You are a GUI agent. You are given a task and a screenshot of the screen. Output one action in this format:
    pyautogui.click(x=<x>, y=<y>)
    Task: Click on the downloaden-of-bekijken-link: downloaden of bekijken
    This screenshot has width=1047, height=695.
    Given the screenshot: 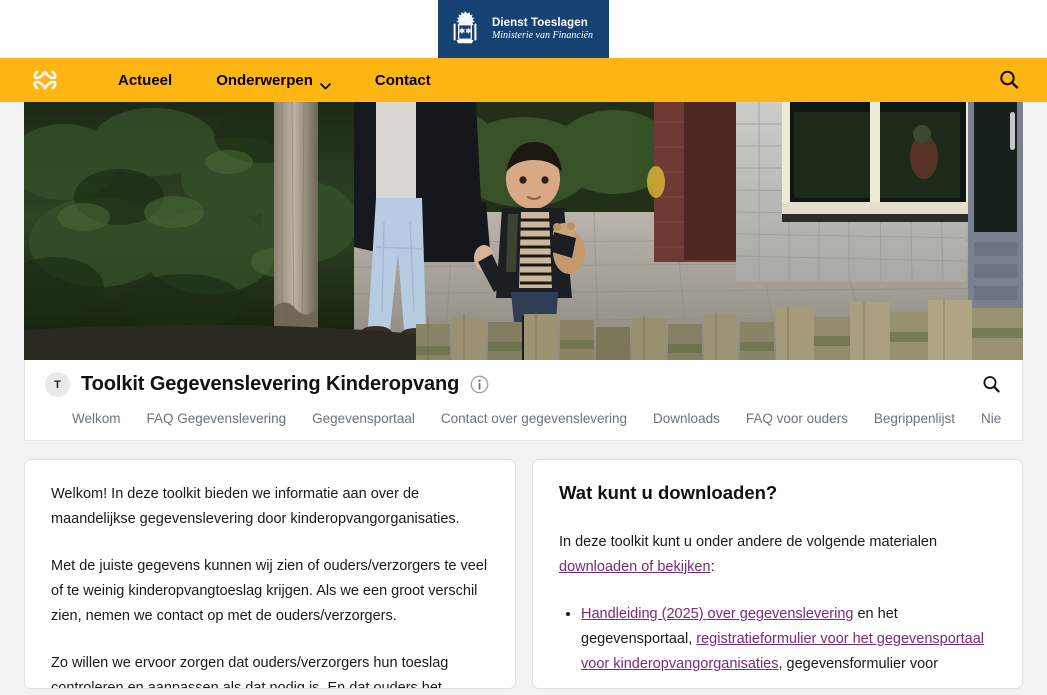 What is the action you would take?
    pyautogui.click(x=635, y=567)
    